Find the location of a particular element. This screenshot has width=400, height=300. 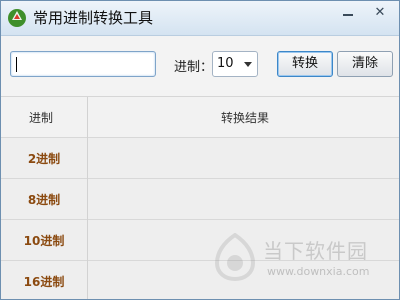

clear-button: 清除 is located at coordinates (365, 64).